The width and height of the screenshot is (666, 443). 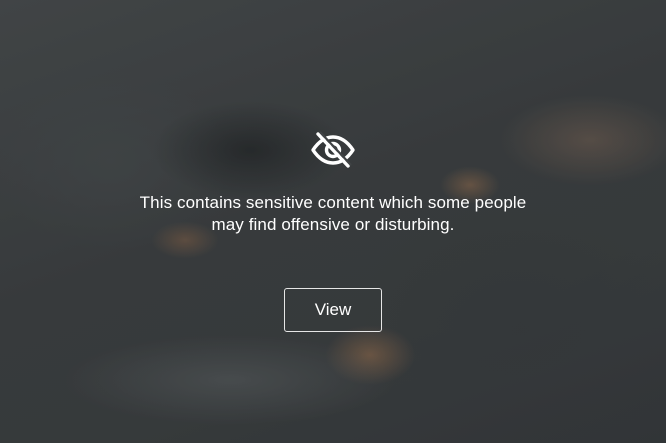 What do you see at coordinates (333, 310) in the screenshot?
I see `view-button: View` at bounding box center [333, 310].